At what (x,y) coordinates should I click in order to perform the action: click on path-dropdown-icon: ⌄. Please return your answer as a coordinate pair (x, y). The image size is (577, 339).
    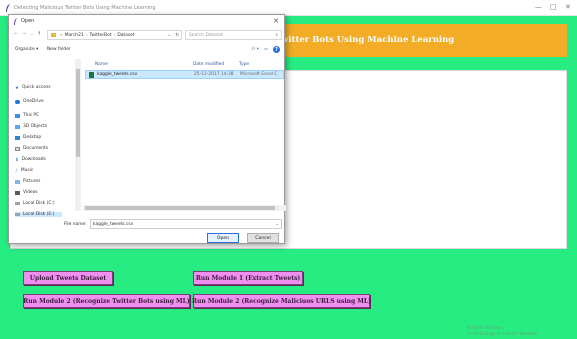
    Looking at the image, I should click on (169, 35).